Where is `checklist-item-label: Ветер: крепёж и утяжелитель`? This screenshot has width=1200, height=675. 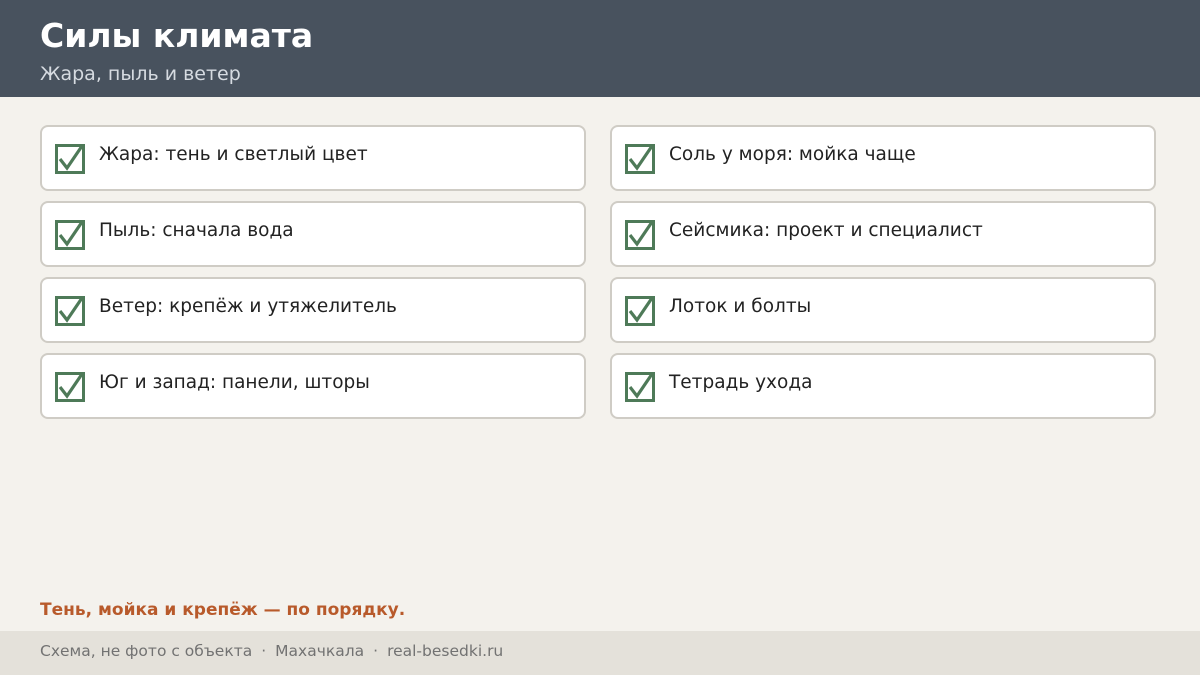
checklist-item-label: Ветер: крепёж и утяжелитель is located at coordinates (248, 306).